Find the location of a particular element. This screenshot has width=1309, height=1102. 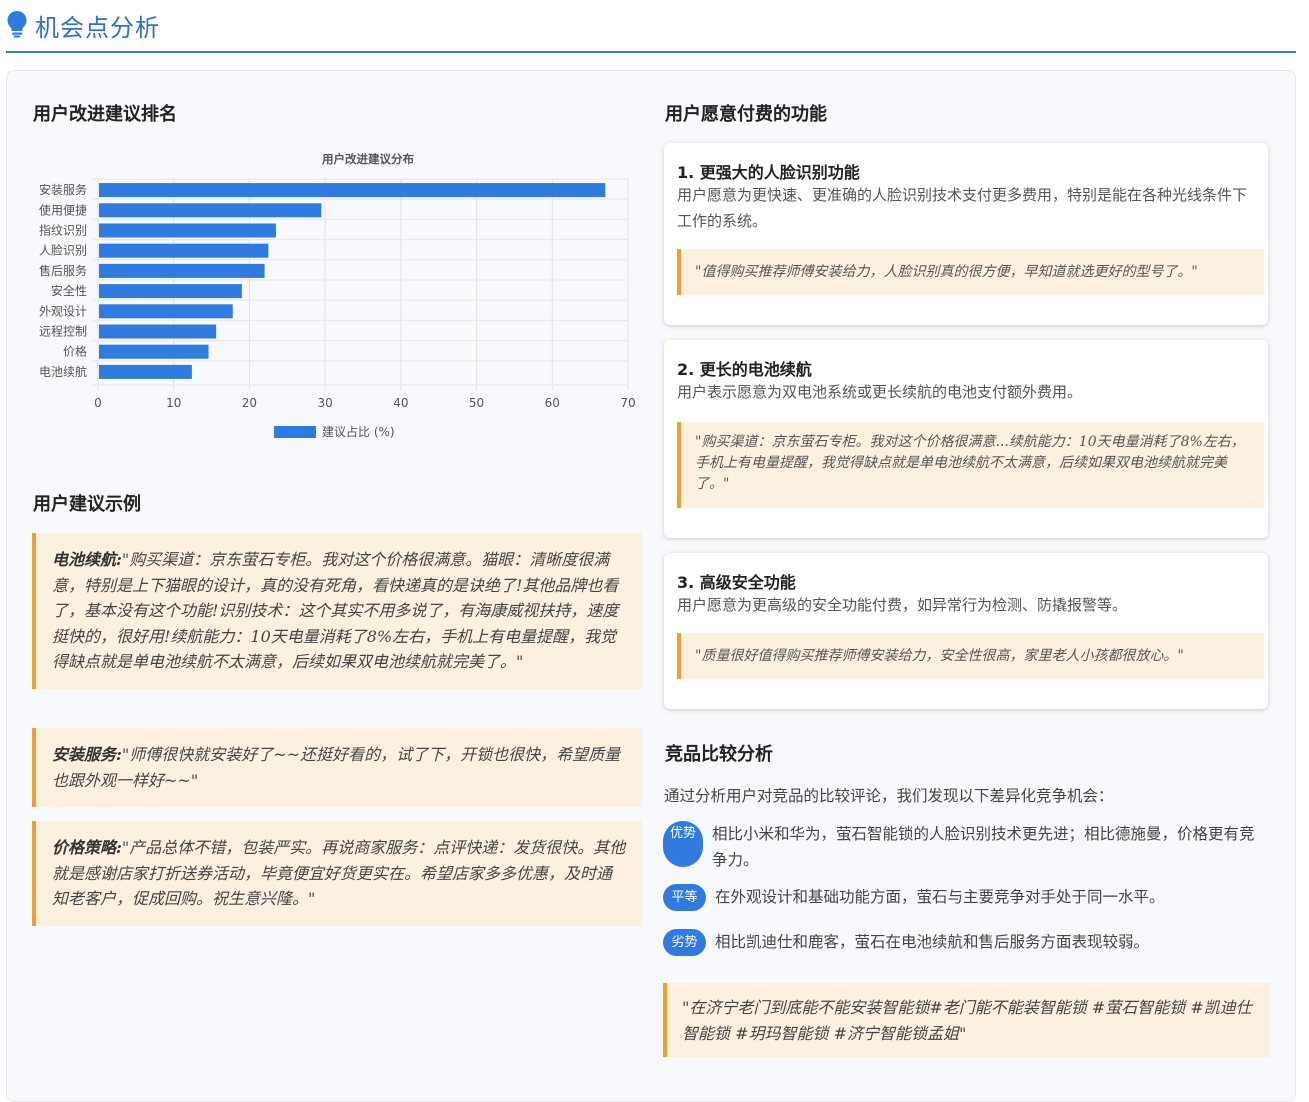

feature-title: 2. 更长的电池续航 is located at coordinates (744, 368).